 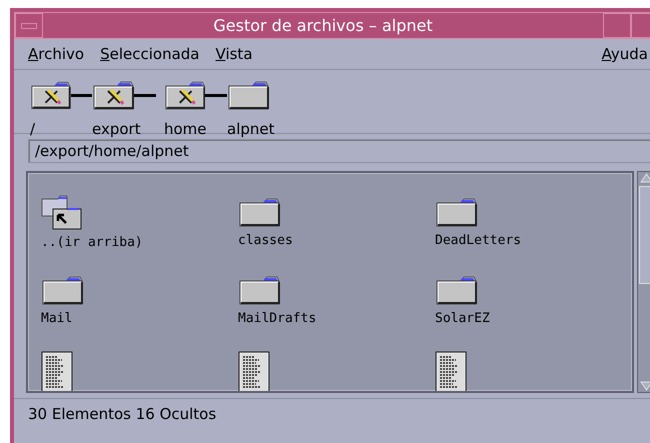 I want to click on file-name: DeadLetters, so click(x=478, y=240).